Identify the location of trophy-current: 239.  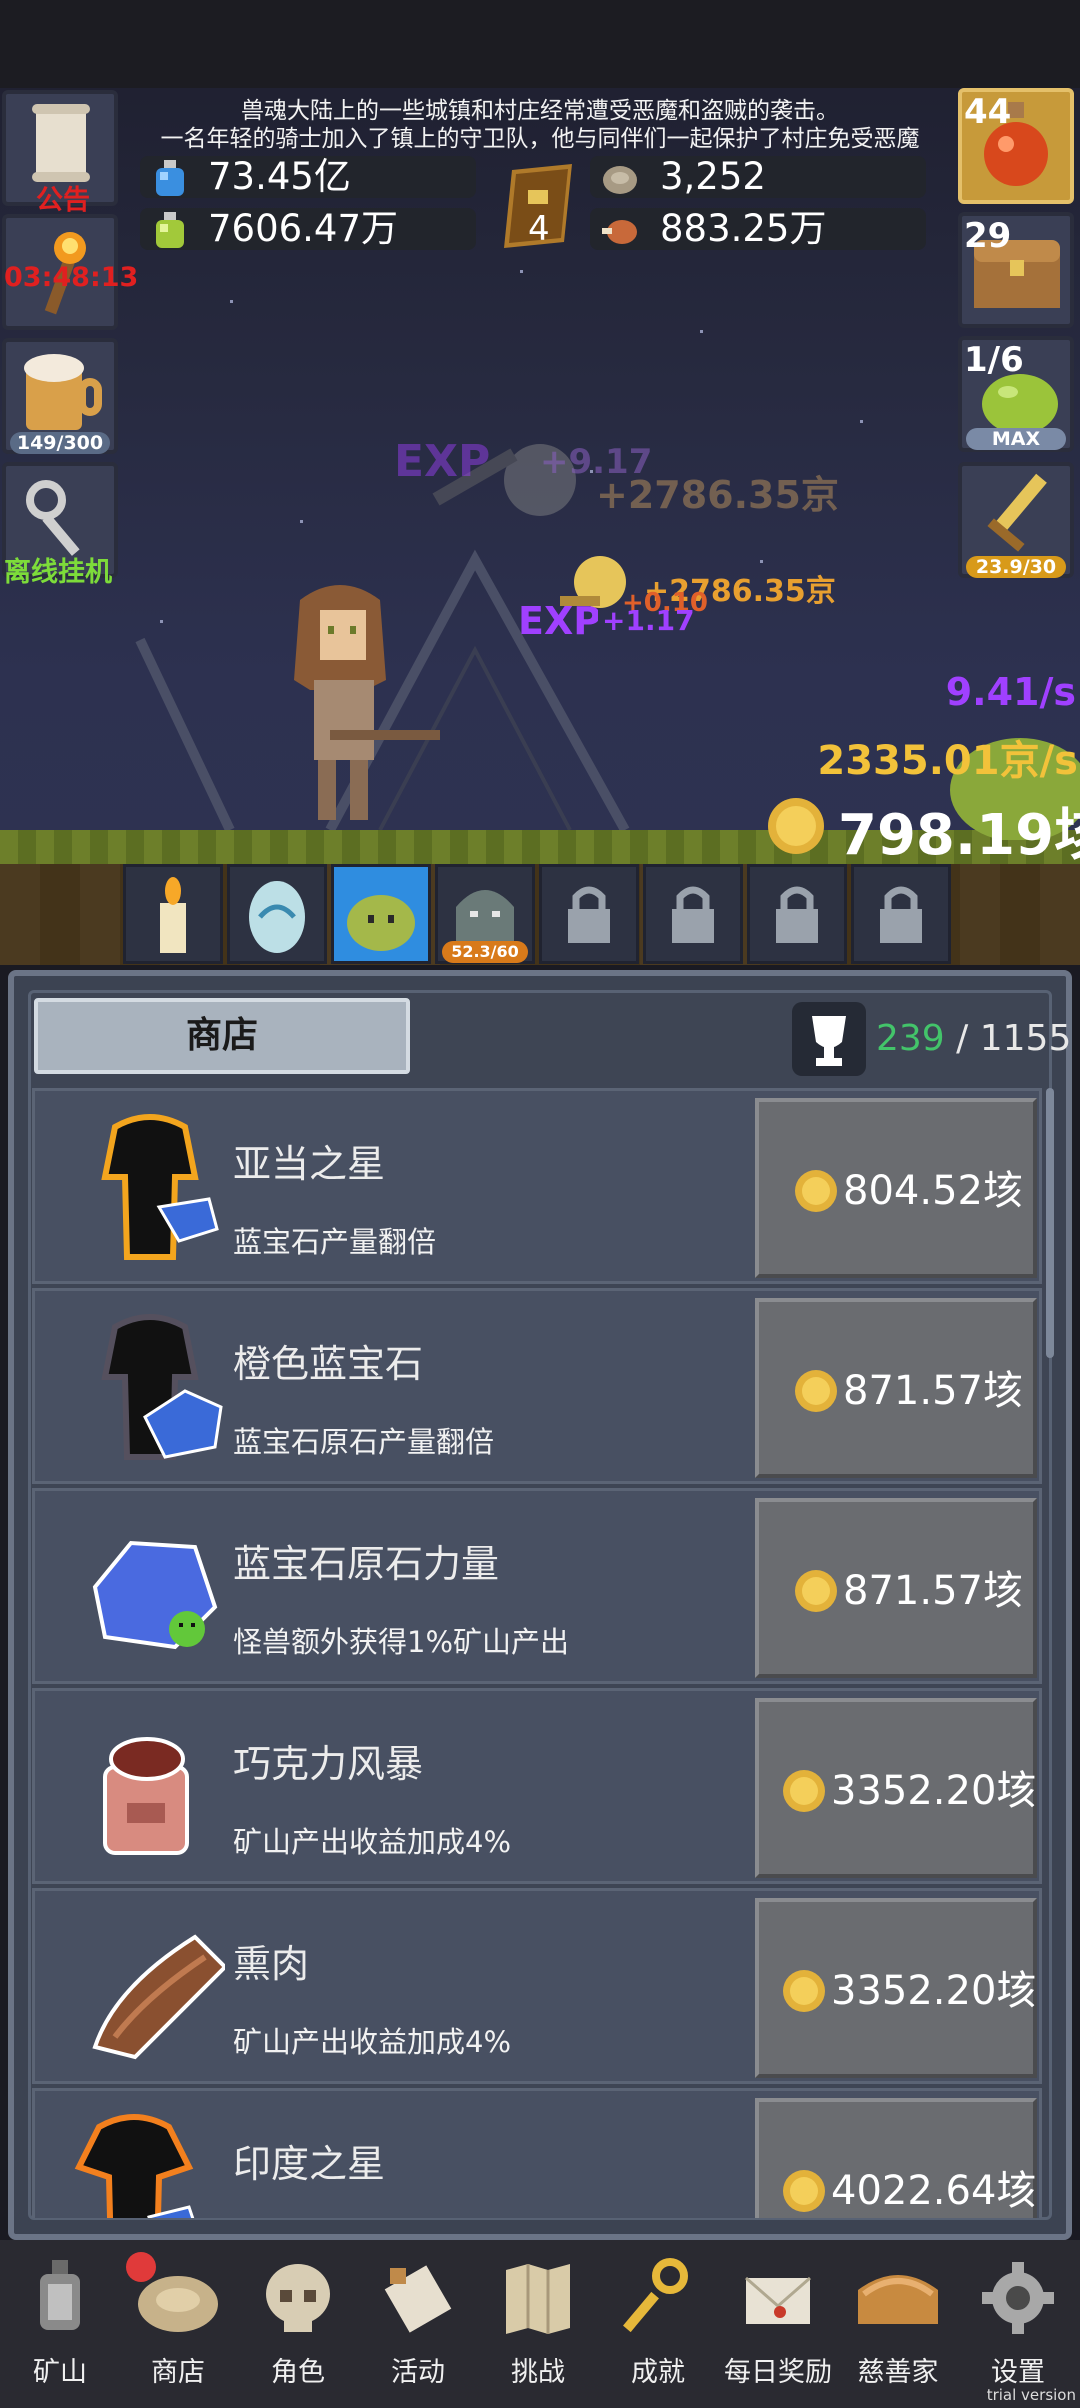
(910, 1038).